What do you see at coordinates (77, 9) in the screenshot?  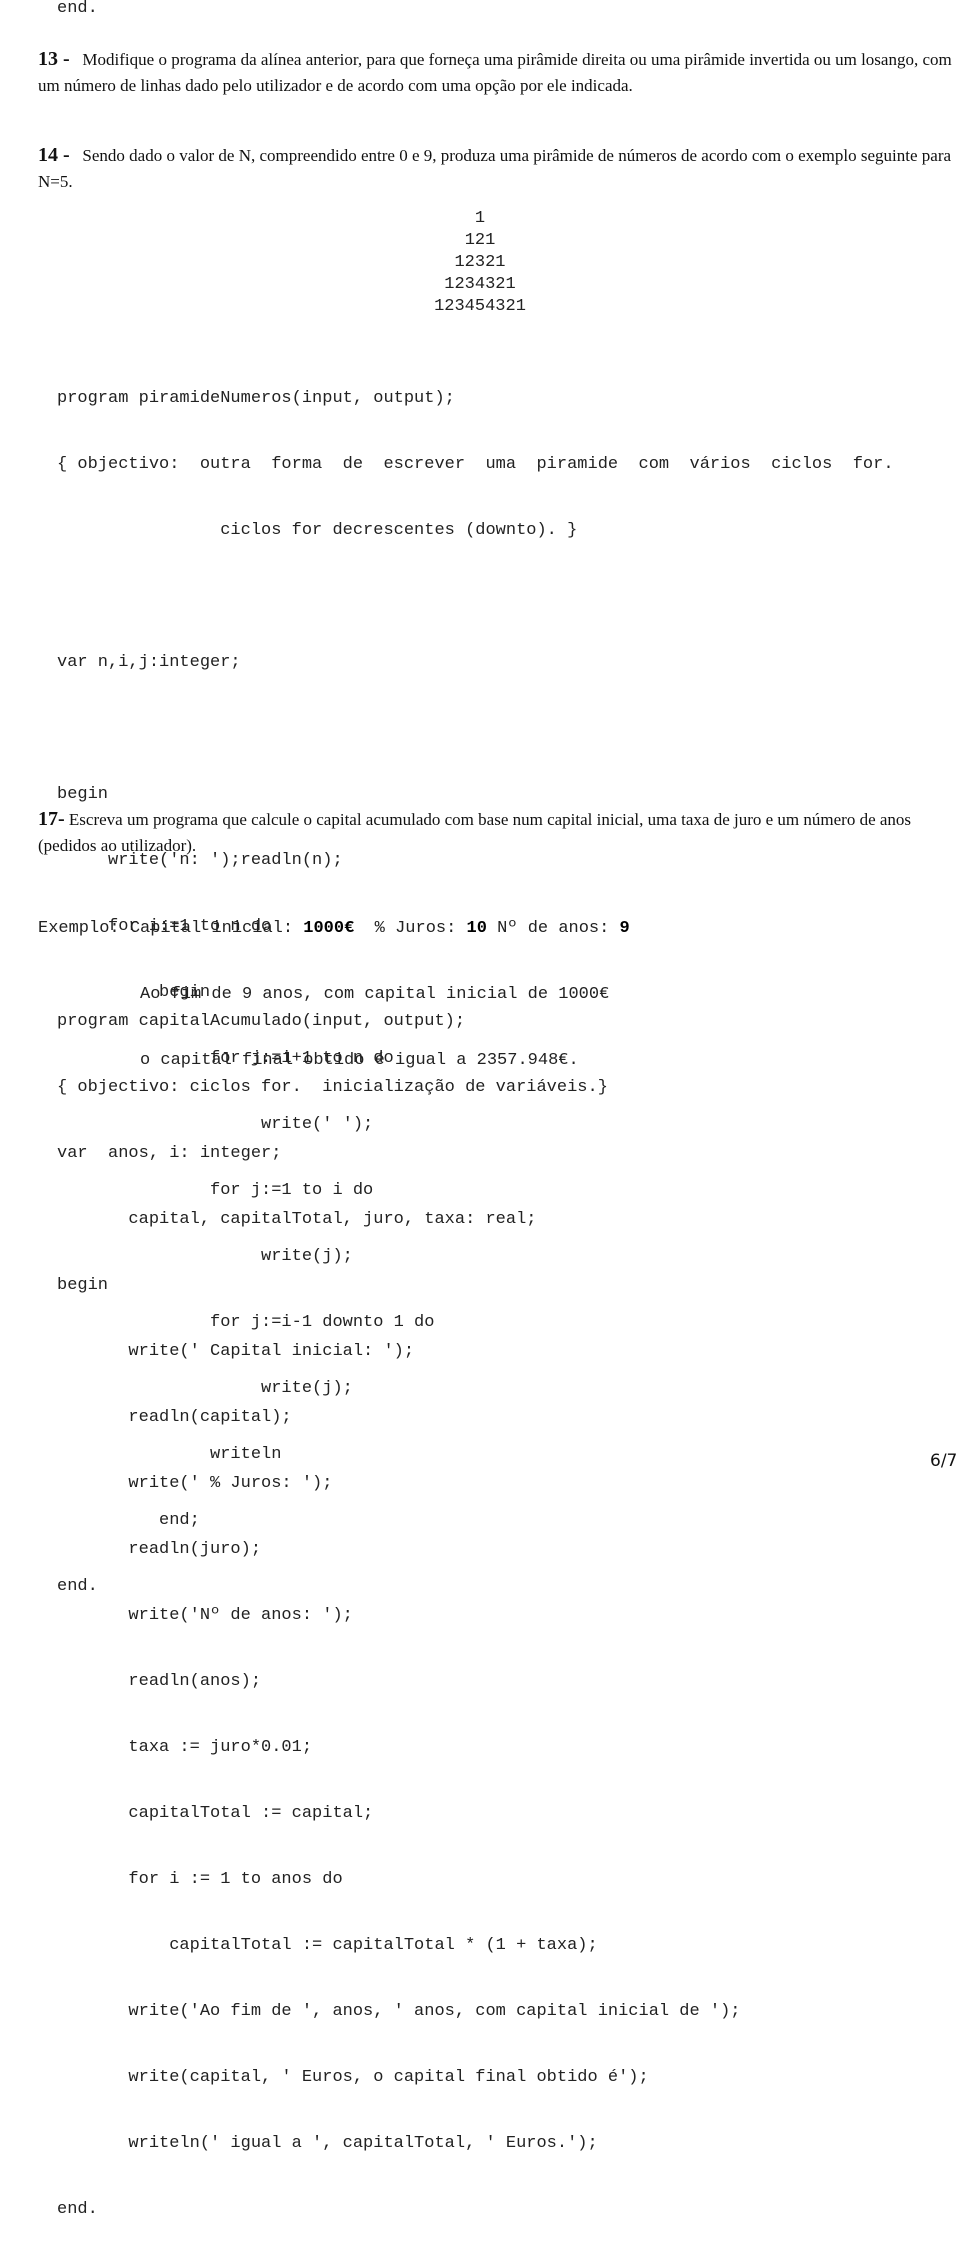 I see `previous-code-end: end.` at bounding box center [77, 9].